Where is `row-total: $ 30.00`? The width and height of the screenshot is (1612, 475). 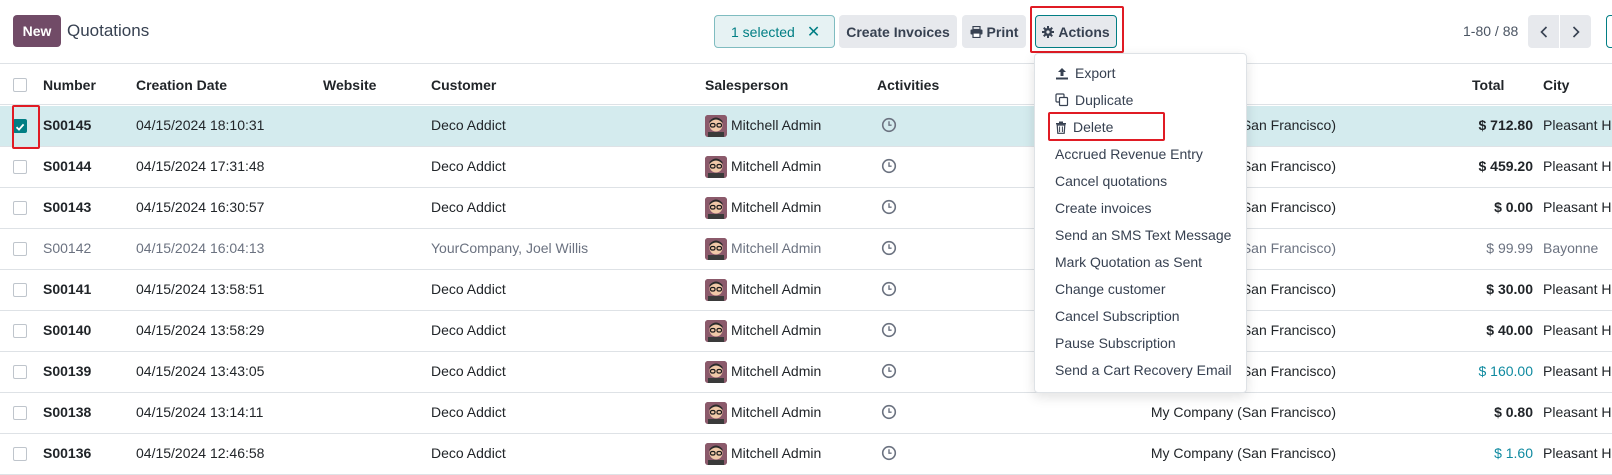 row-total: $ 30.00 is located at coordinates (1509, 289).